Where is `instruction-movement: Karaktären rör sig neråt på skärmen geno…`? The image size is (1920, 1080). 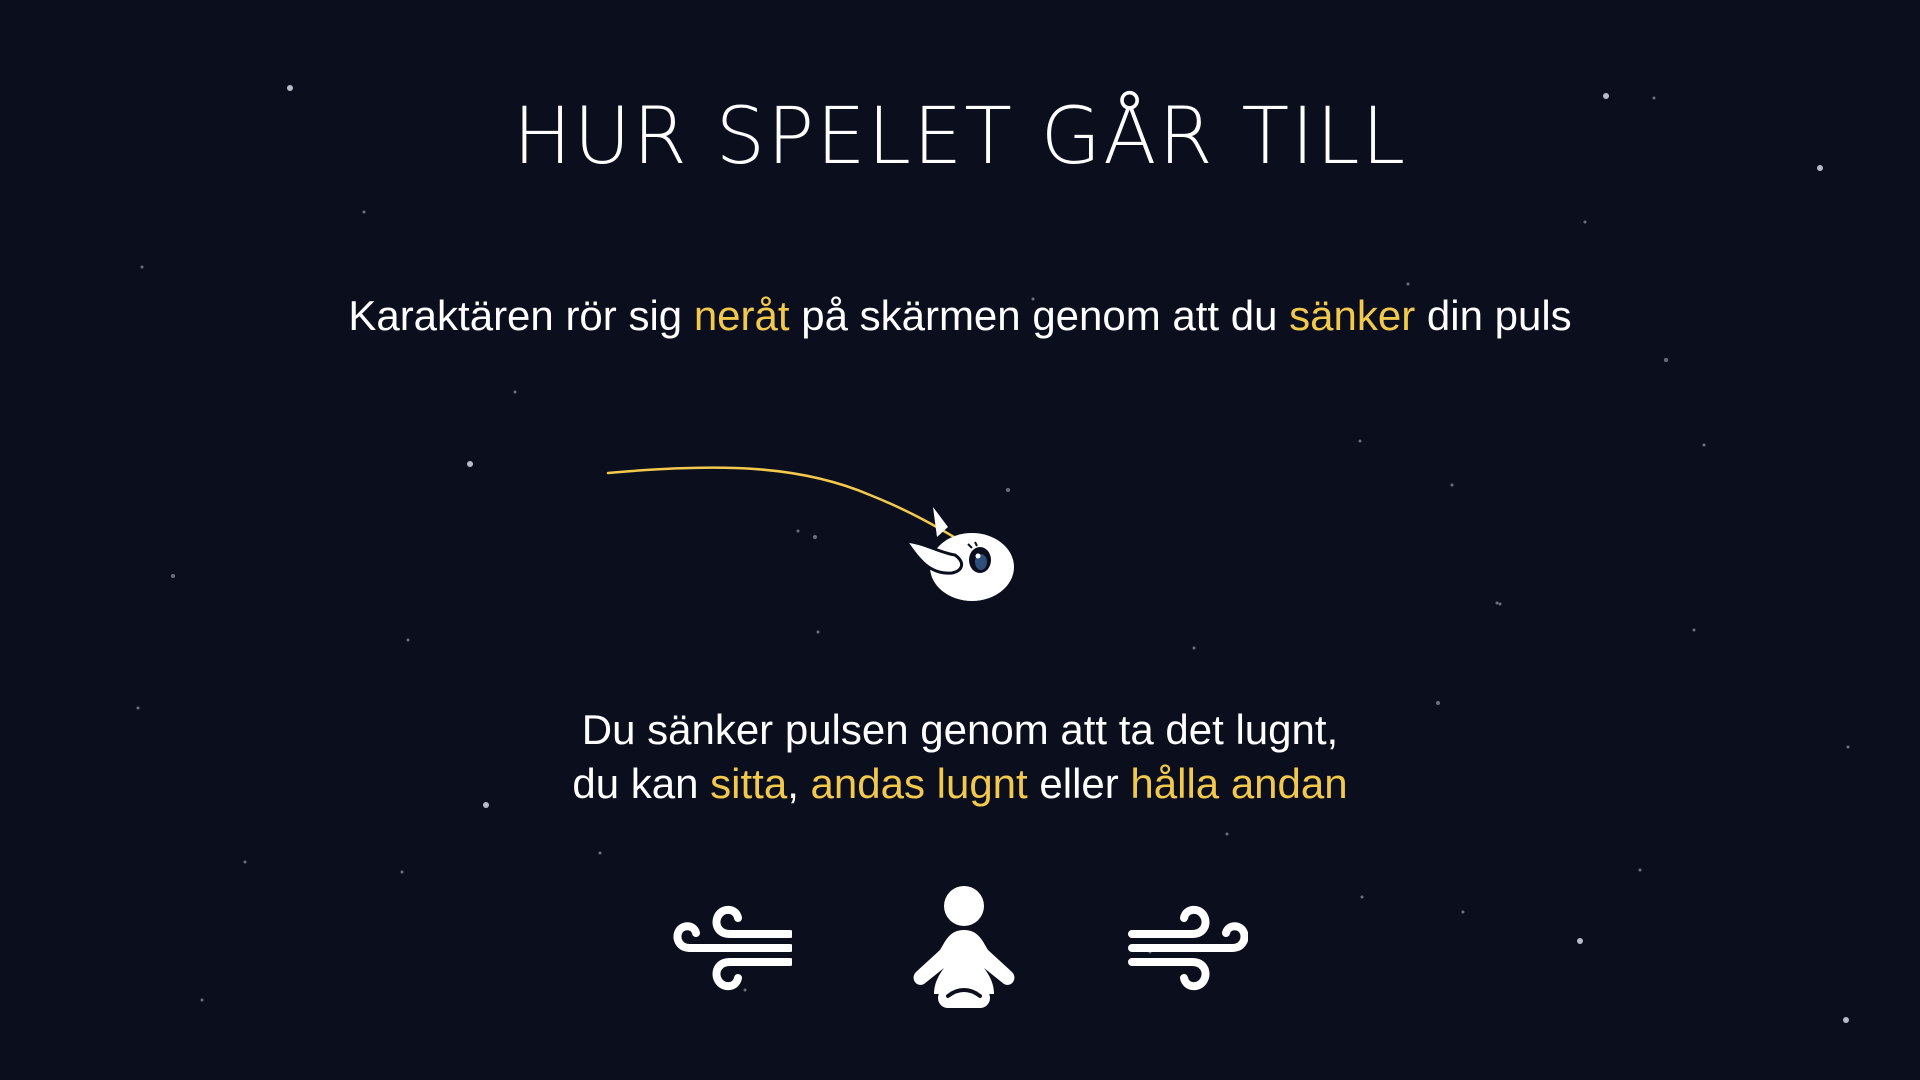 instruction-movement: Karaktären rör sig neråt på skärmen geno… is located at coordinates (960, 316).